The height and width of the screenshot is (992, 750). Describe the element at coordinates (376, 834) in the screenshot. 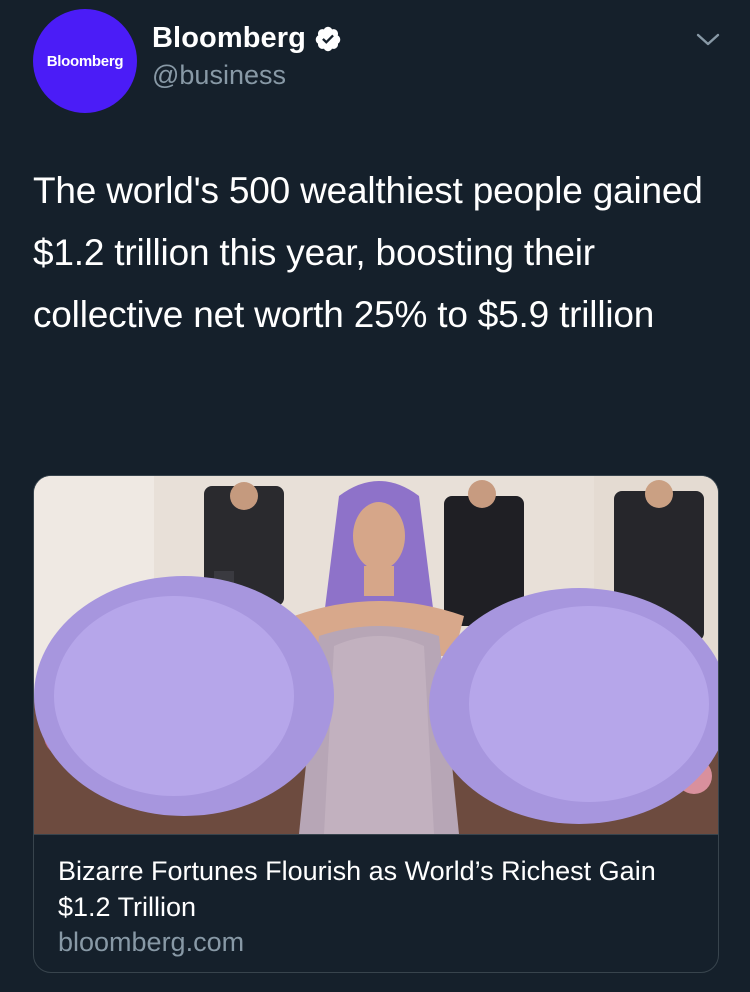

I see `card-divider` at that location.